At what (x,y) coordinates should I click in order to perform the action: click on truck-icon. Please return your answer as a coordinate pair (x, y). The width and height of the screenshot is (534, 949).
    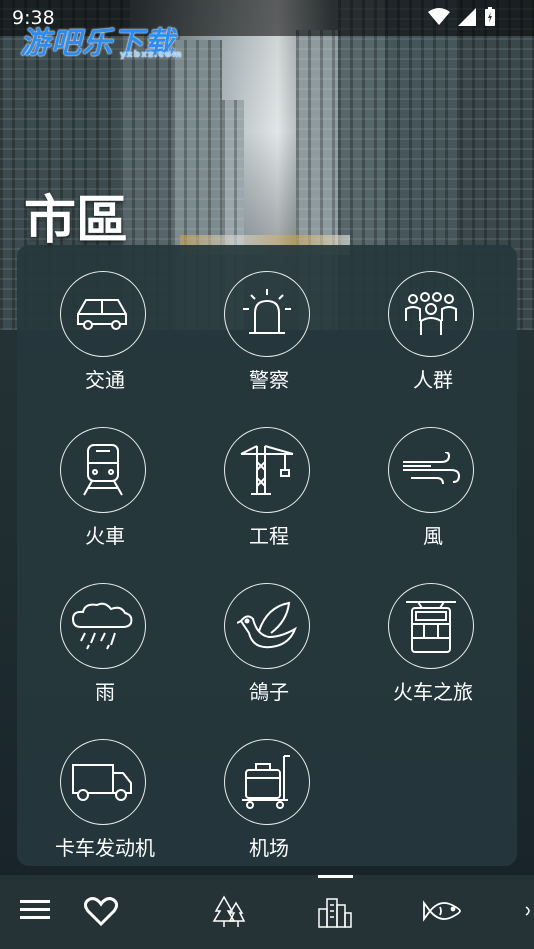
    Looking at the image, I should click on (103, 782).